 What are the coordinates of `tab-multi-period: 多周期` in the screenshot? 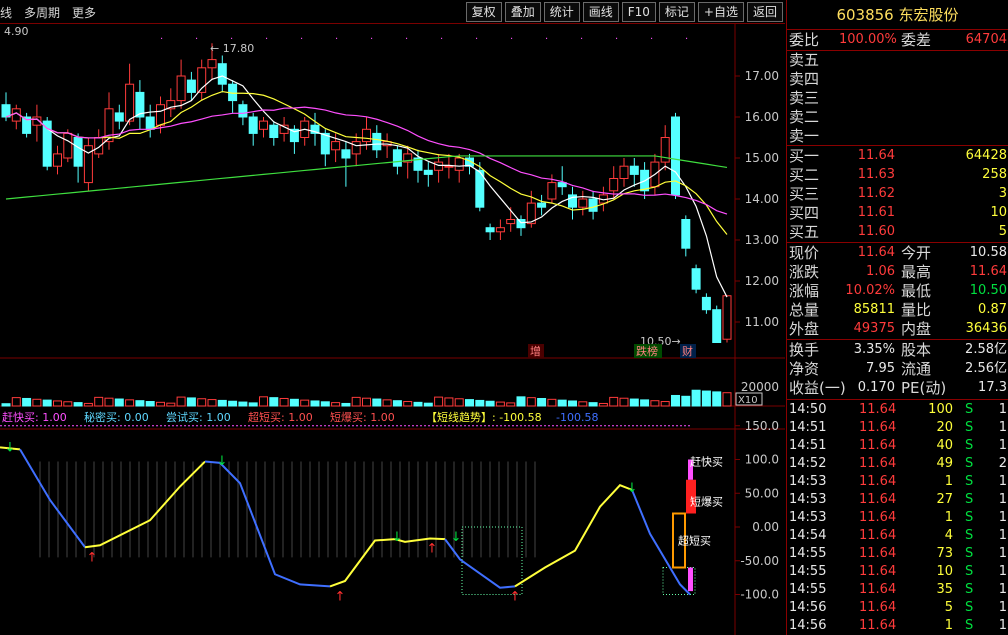 It's located at (42, 12).